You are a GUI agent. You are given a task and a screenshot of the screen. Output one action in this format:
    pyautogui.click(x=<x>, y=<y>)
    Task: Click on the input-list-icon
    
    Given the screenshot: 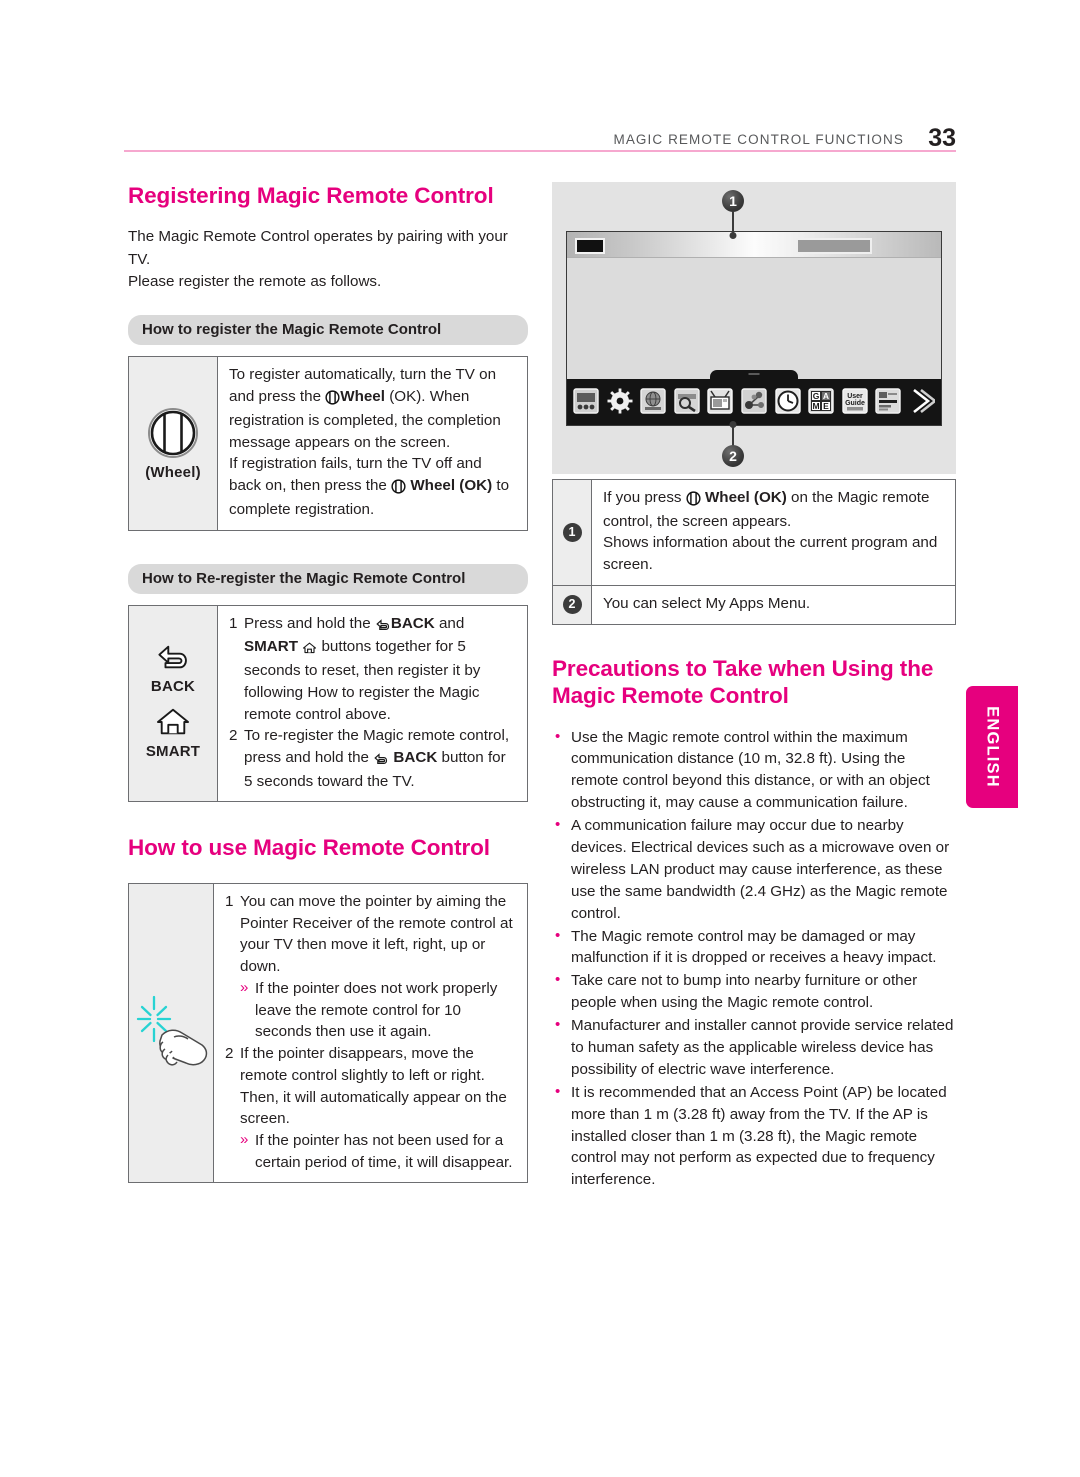 What is the action you would take?
    pyautogui.click(x=888, y=401)
    